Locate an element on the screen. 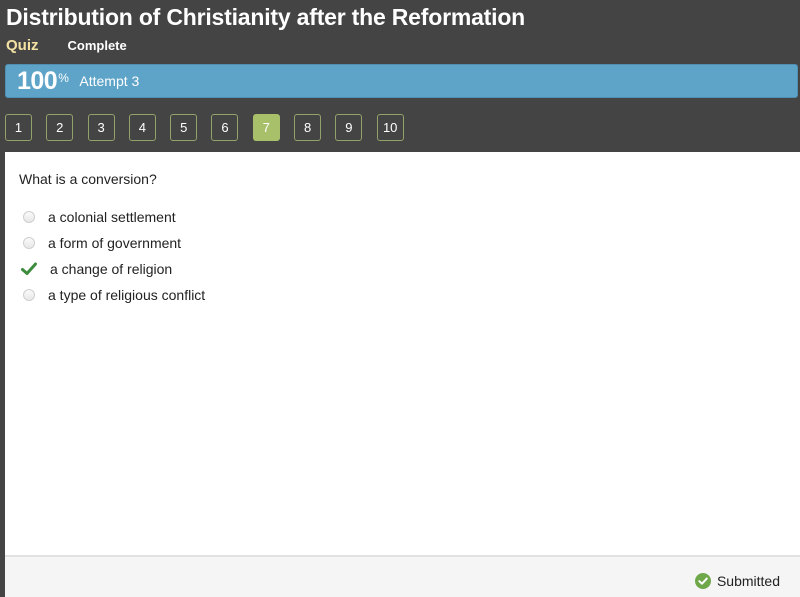  submitted-label: Submitted is located at coordinates (748, 581).